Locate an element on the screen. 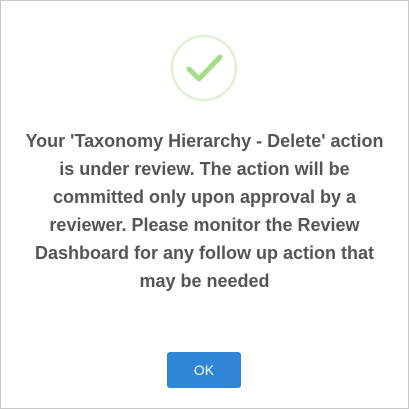 This screenshot has height=409, width=409. ok-button: OK is located at coordinates (204, 370).